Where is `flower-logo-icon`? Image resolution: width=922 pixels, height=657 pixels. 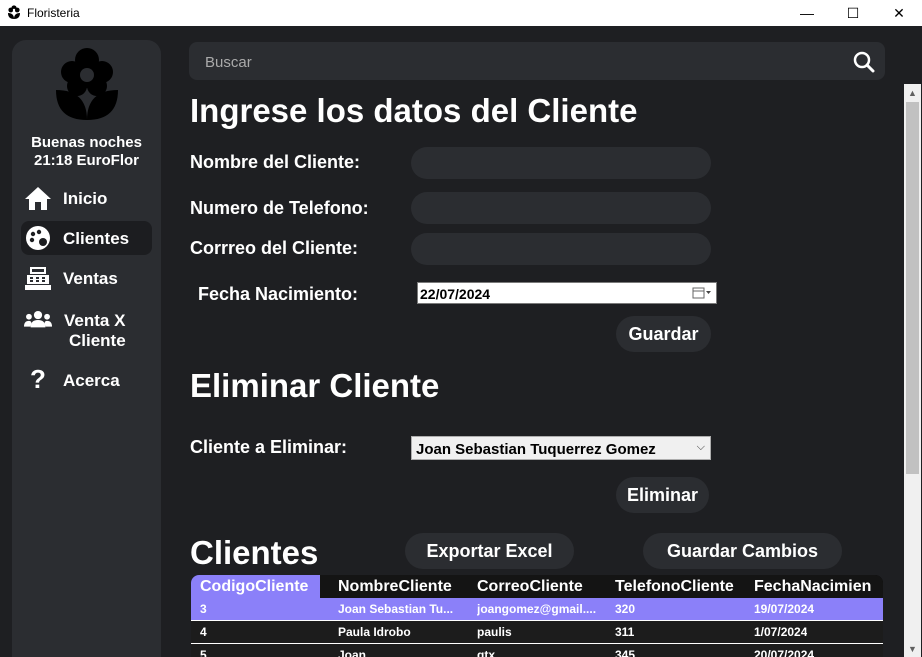
flower-logo-icon is located at coordinates (87, 84).